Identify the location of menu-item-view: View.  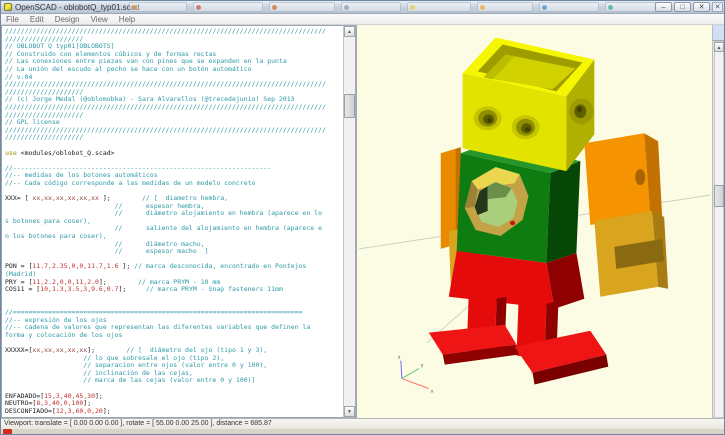
(99, 19).